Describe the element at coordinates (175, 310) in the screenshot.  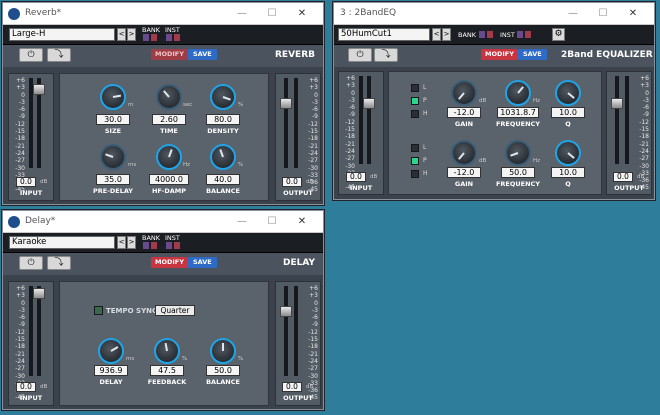
I see `tempo-note-select: Quarter` at that location.